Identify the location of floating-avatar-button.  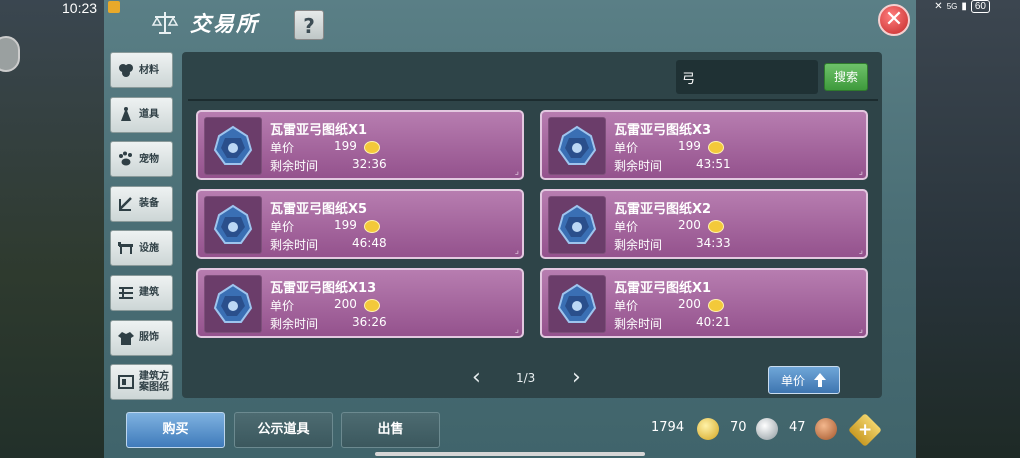
(10, 54).